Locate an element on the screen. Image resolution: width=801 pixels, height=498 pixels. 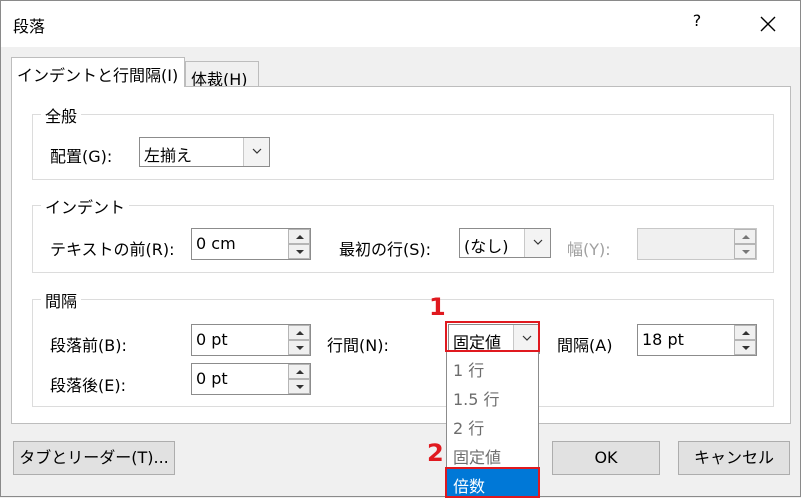
line-spacing-option-exactly: 固定値 is located at coordinates (492, 454).